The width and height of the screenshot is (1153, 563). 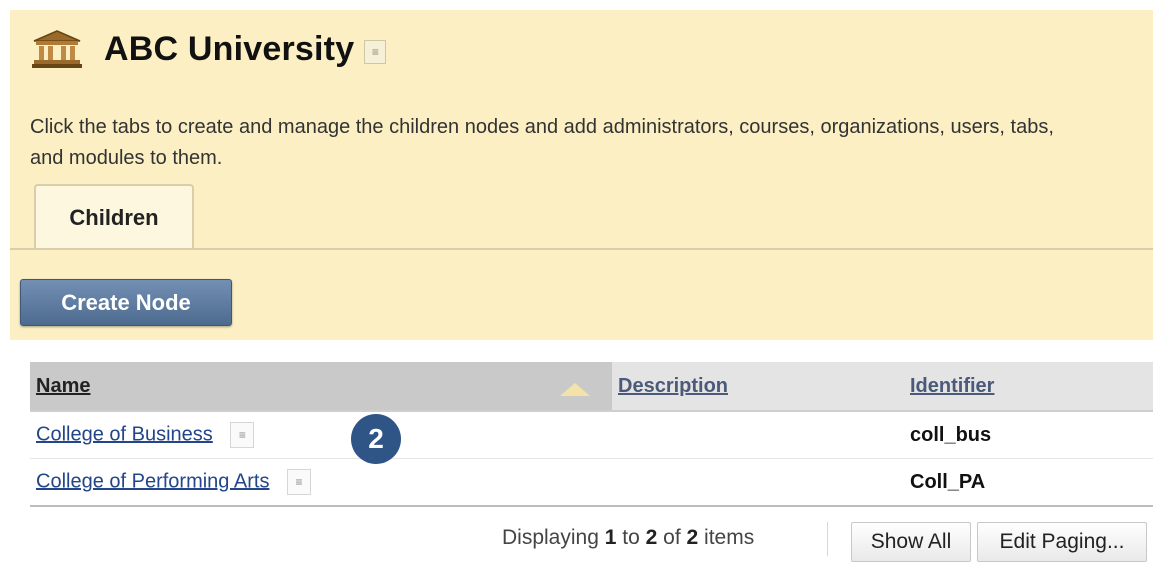 I want to click on column-header-name: Name, so click(x=321, y=387).